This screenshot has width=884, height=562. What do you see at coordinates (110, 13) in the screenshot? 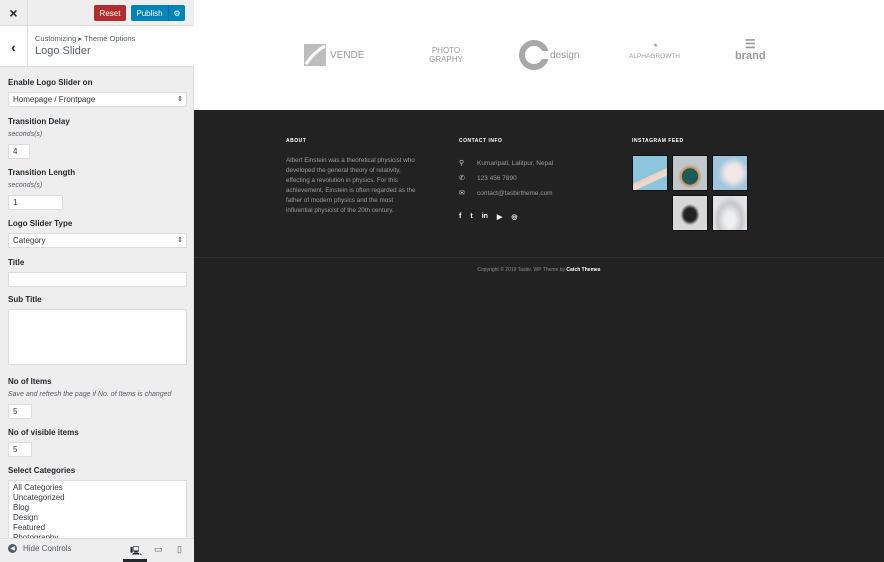
I see `reset-button: Reset` at bounding box center [110, 13].